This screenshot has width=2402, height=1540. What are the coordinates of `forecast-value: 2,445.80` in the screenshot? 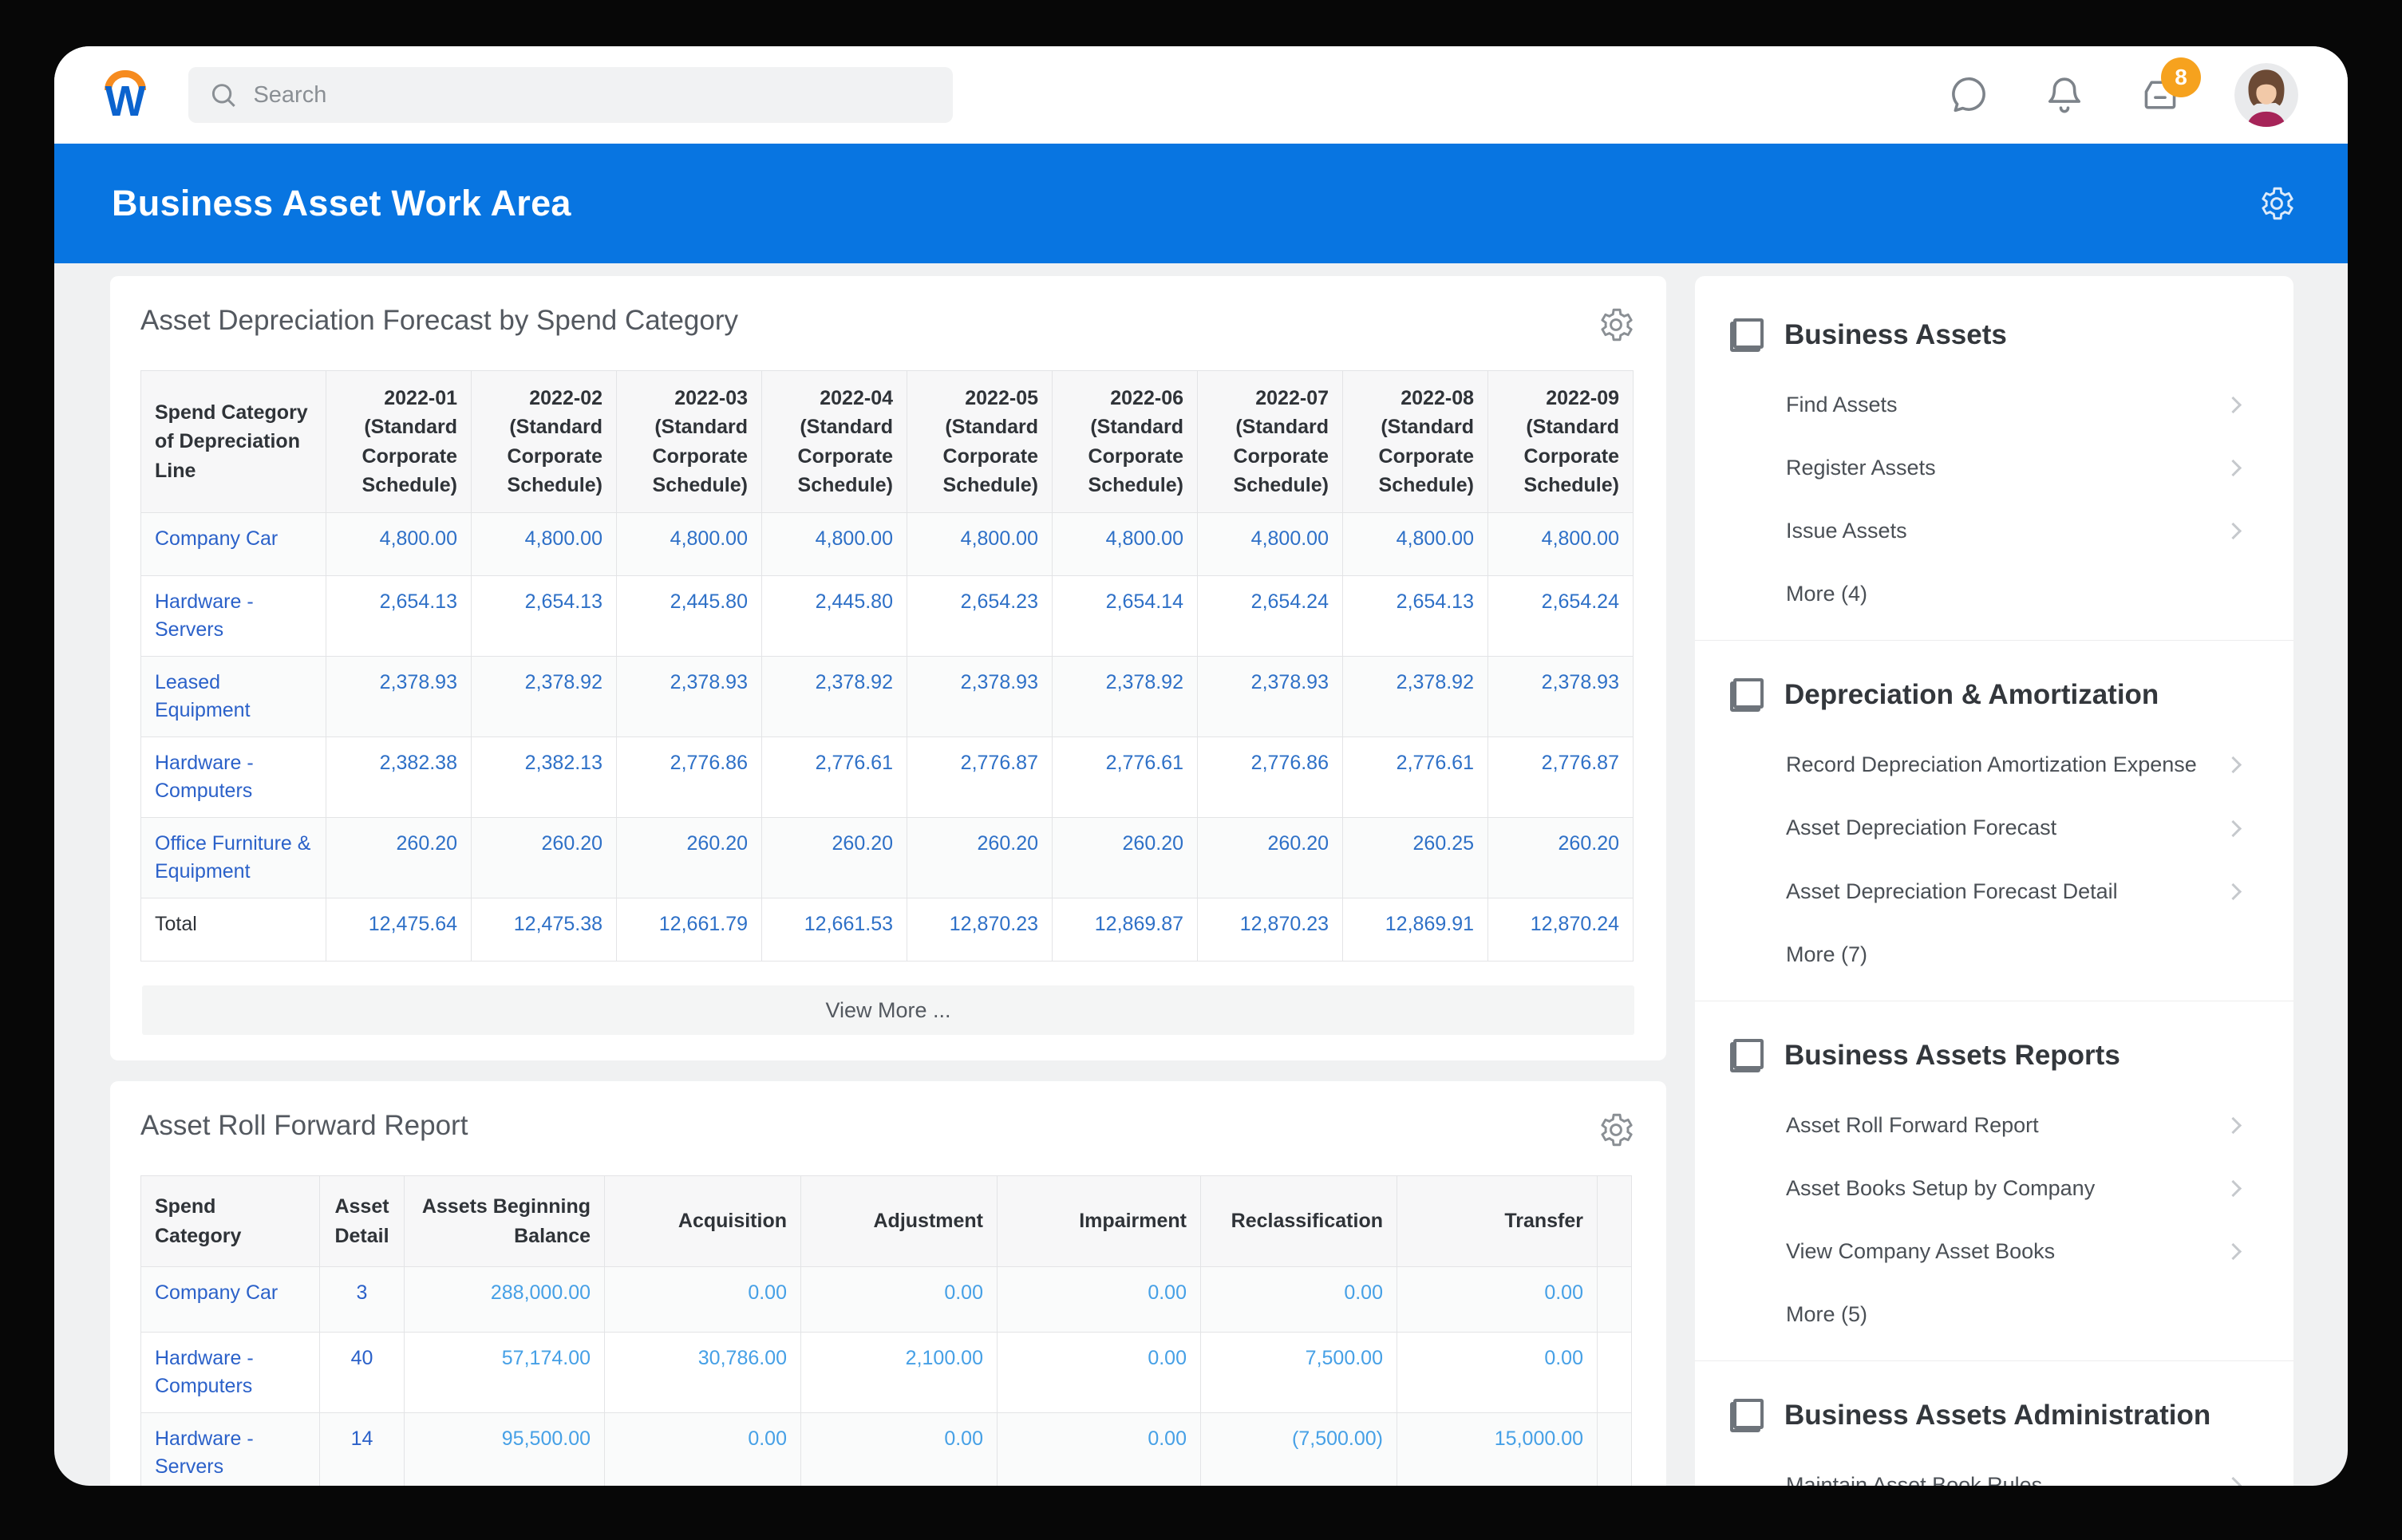 It's located at (834, 616).